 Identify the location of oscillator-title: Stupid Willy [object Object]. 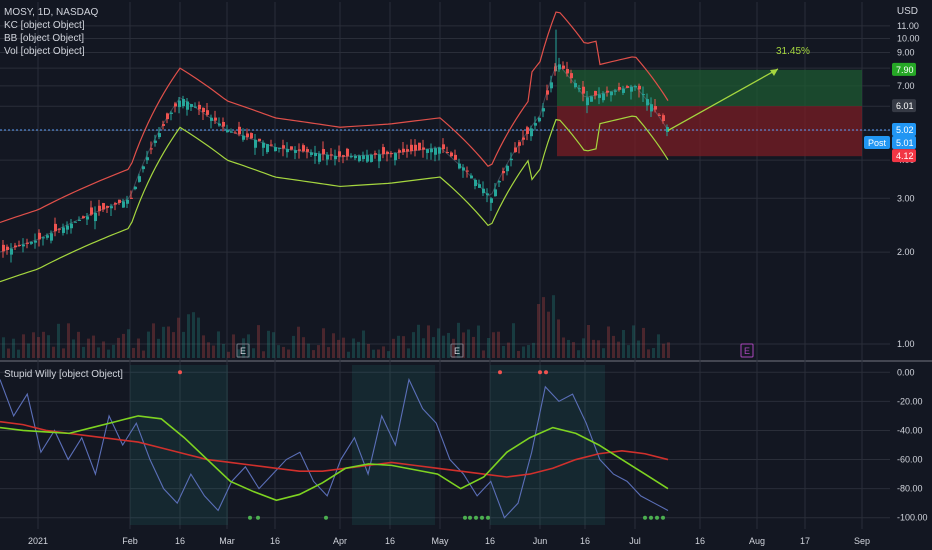
(63, 374).